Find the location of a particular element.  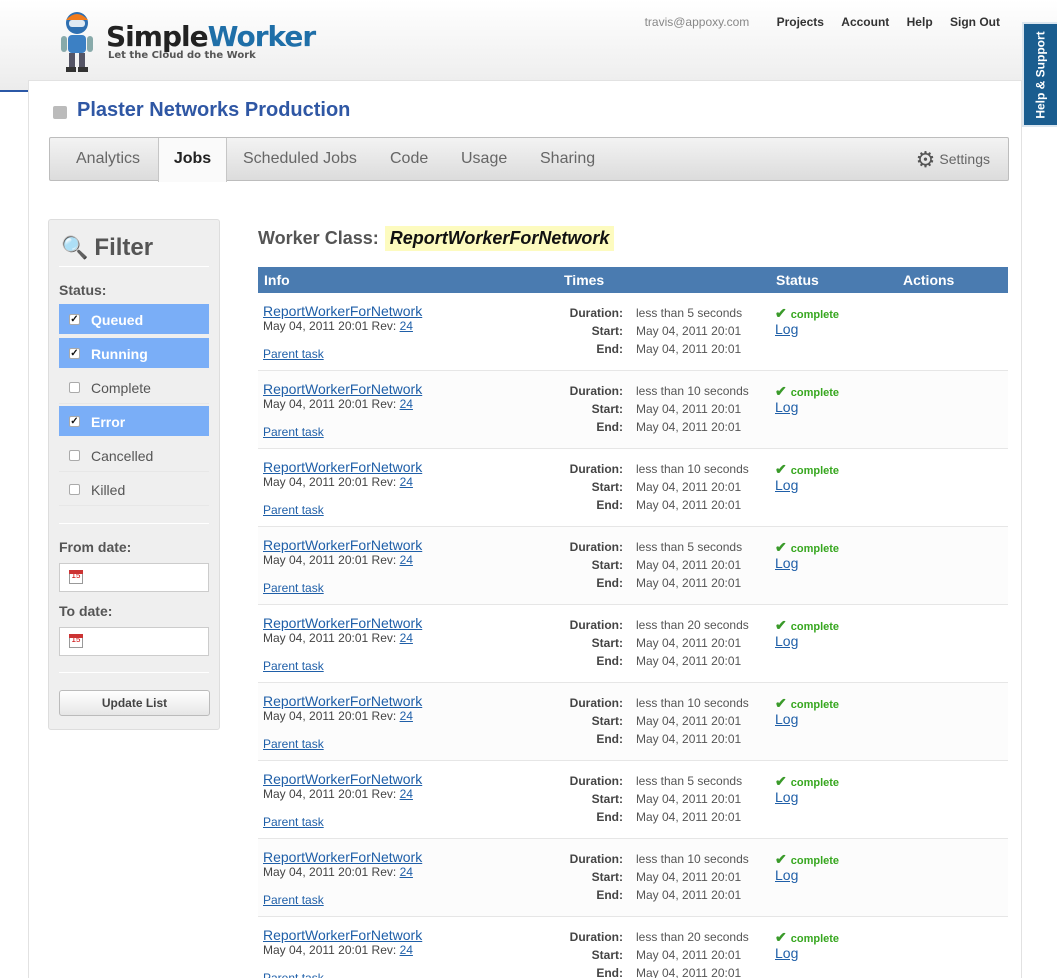

worker-class-value: ReportWorkerForNetwork is located at coordinates (499, 238).